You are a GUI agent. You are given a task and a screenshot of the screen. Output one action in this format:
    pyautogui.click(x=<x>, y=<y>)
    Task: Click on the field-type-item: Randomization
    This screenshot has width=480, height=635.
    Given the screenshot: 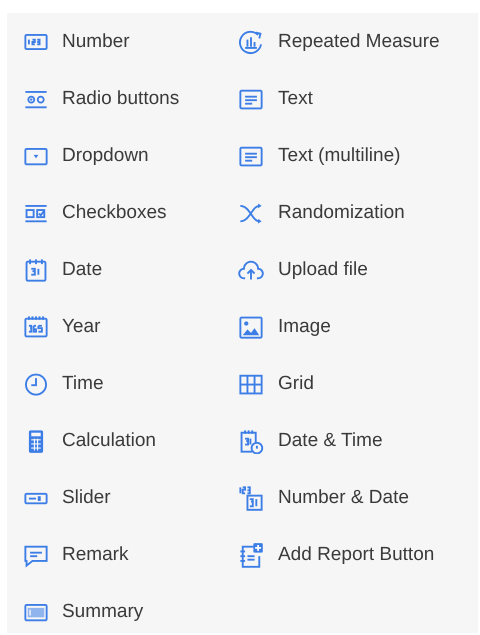 What is the action you would take?
    pyautogui.click(x=341, y=213)
    